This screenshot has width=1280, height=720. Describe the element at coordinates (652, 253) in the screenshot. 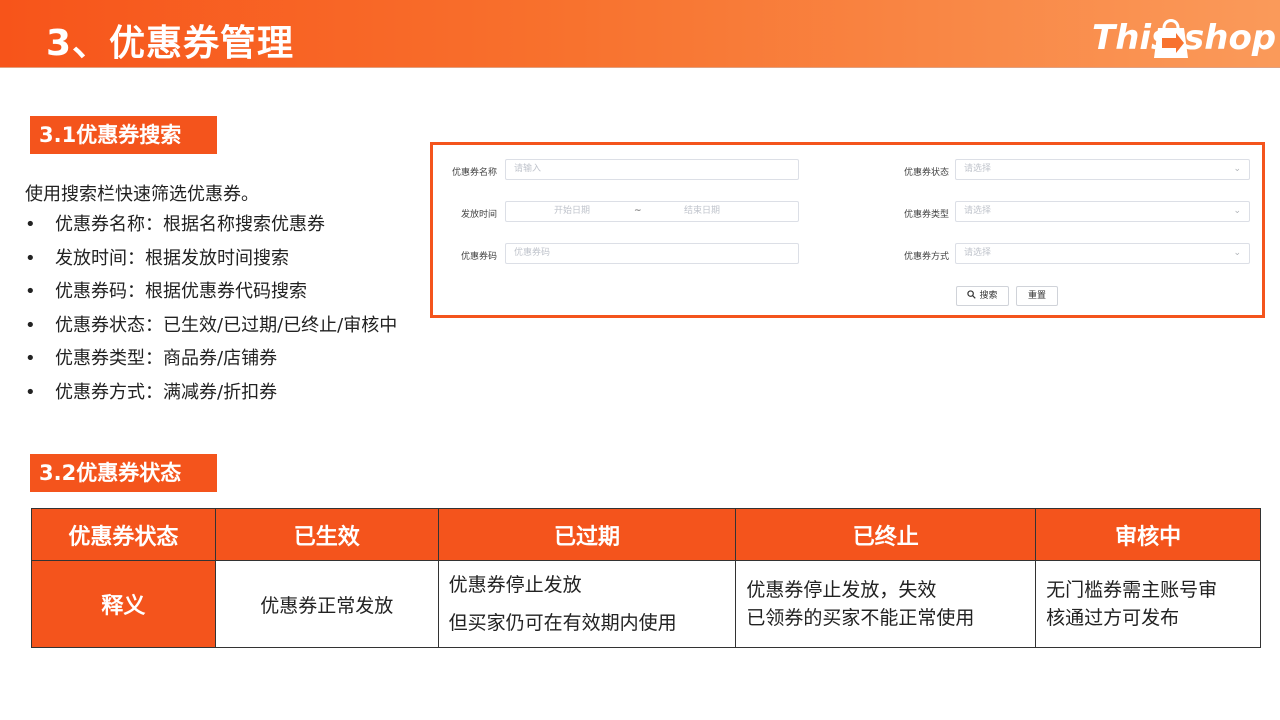

I see `coupon-code-input: 优惠券码` at that location.